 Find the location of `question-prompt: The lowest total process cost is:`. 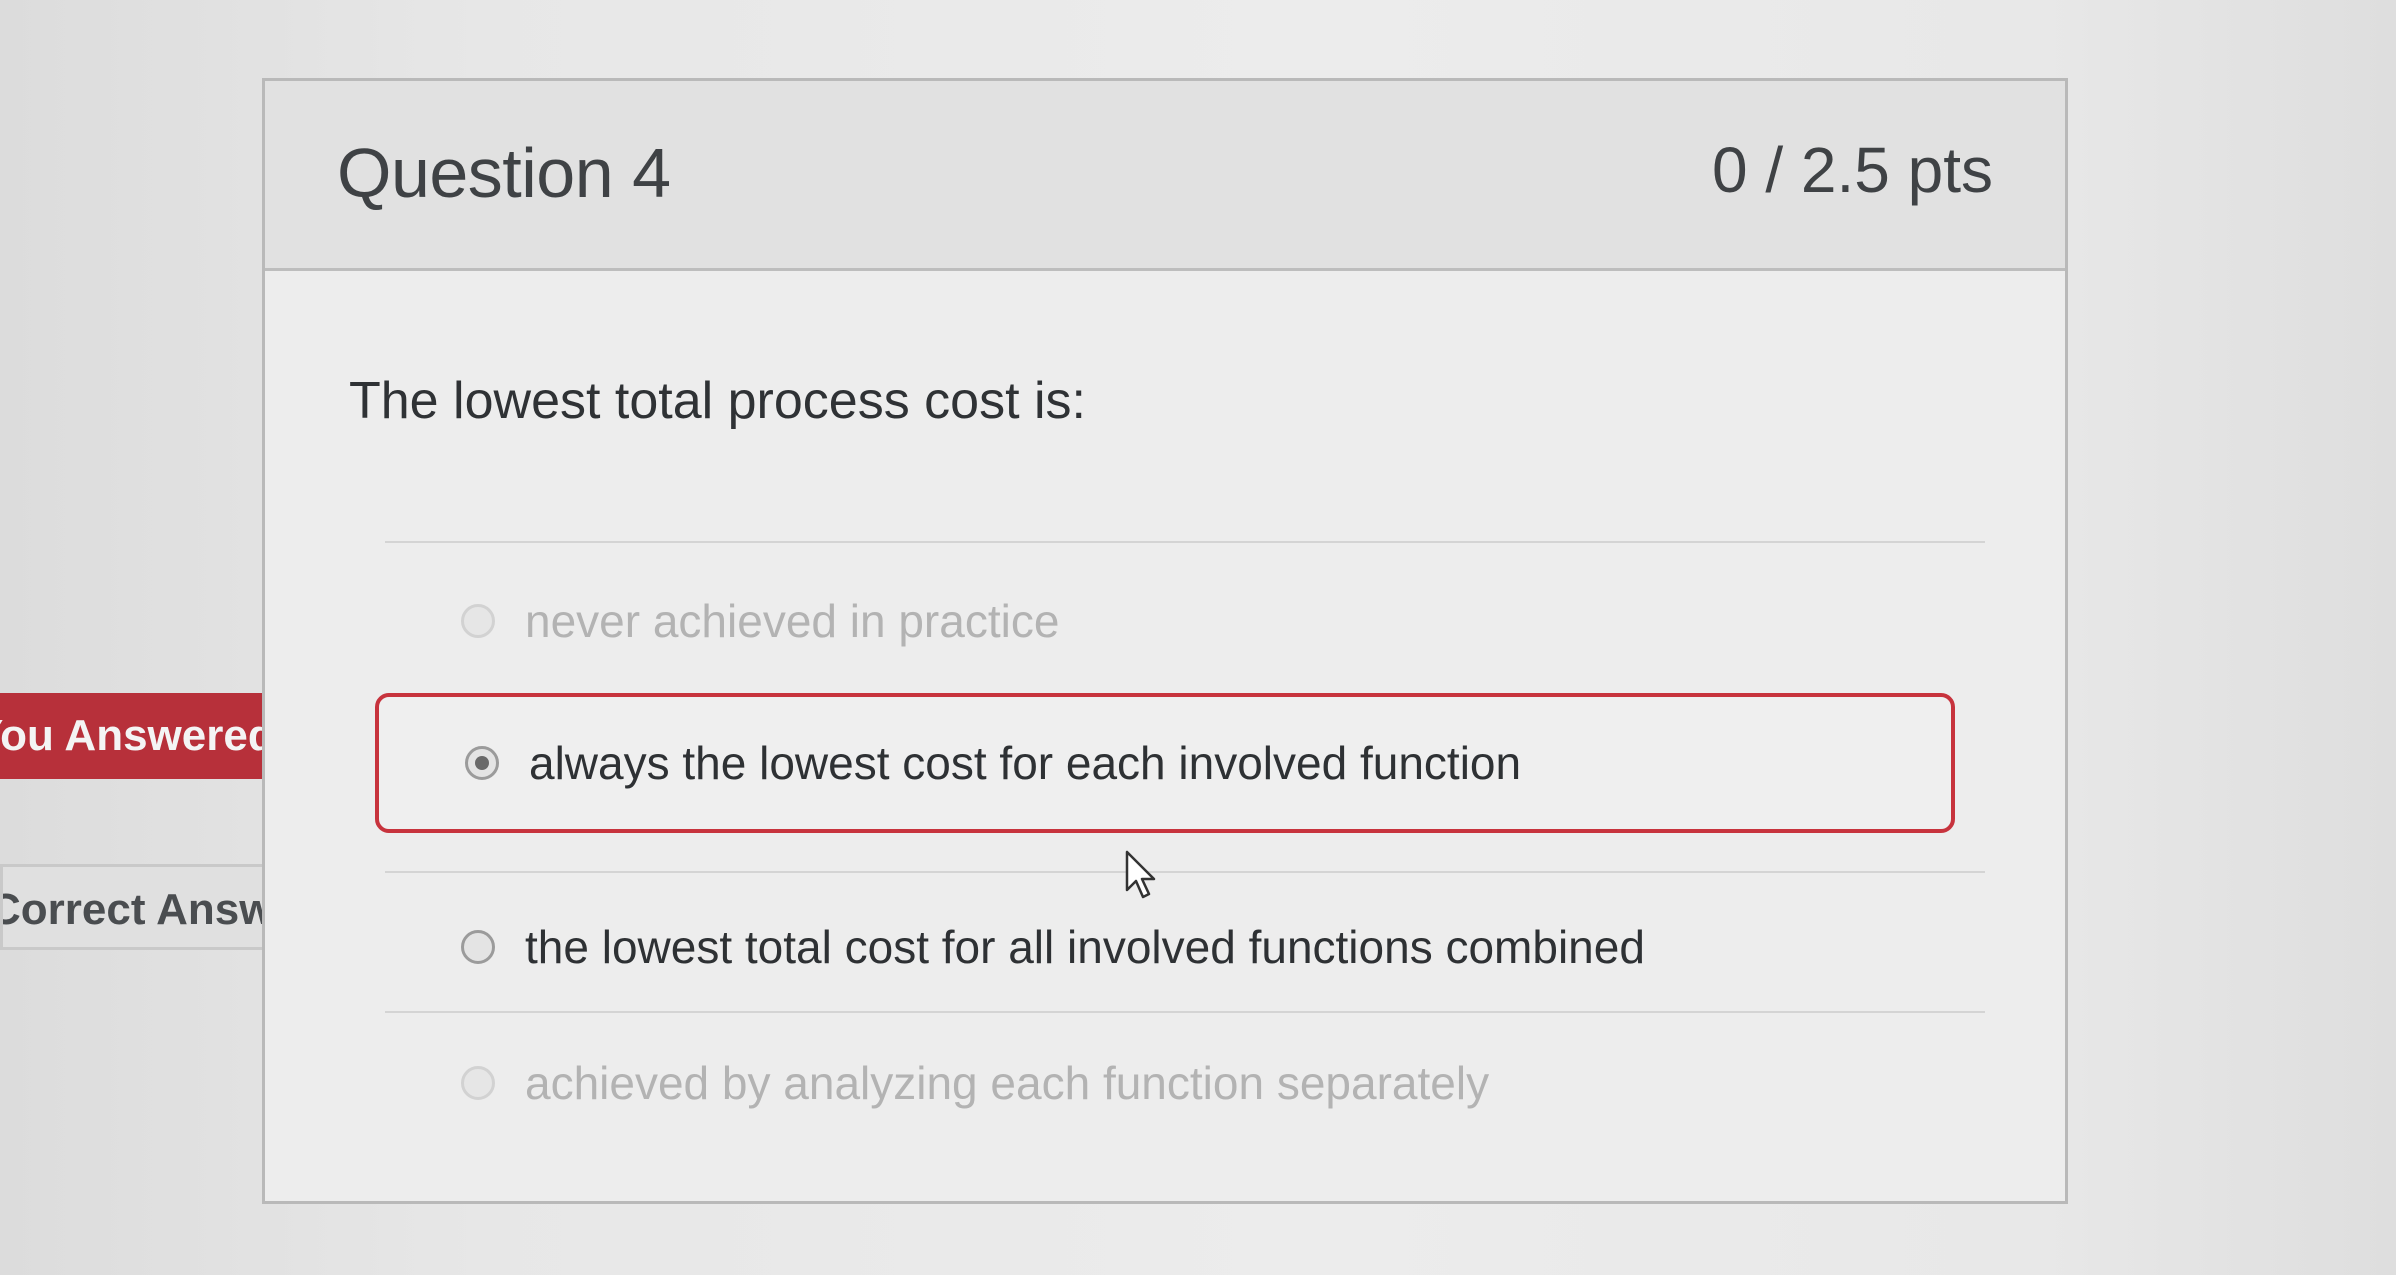

question-prompt: The lowest total process cost is: is located at coordinates (717, 401).